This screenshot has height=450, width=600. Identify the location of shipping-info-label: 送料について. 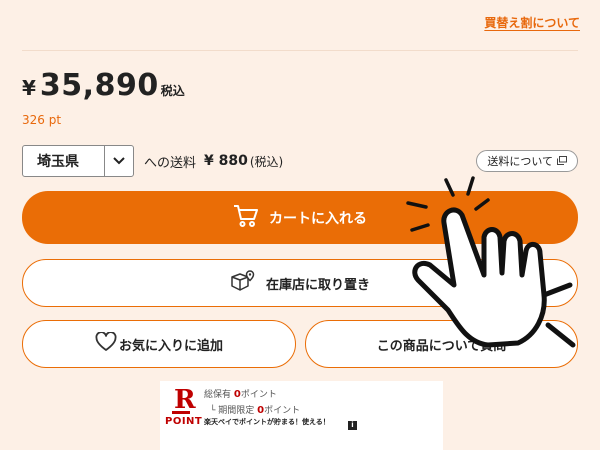
(520, 161).